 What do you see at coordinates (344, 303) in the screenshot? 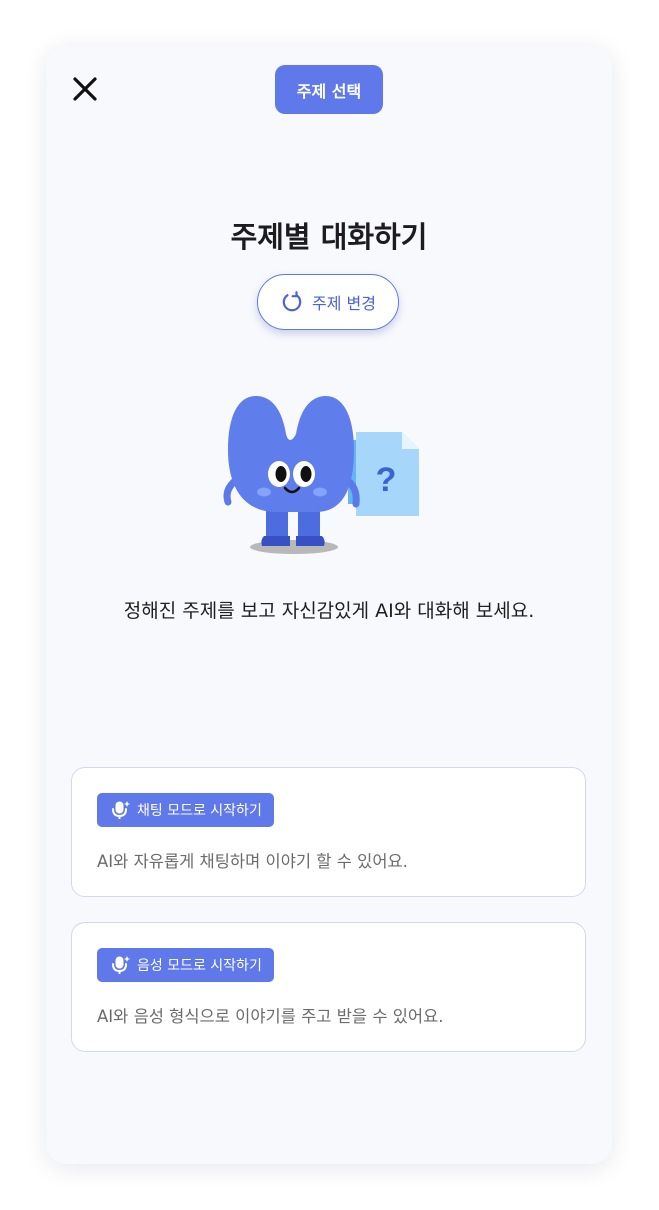
I see `change-topic-label: 주제 변경` at bounding box center [344, 303].